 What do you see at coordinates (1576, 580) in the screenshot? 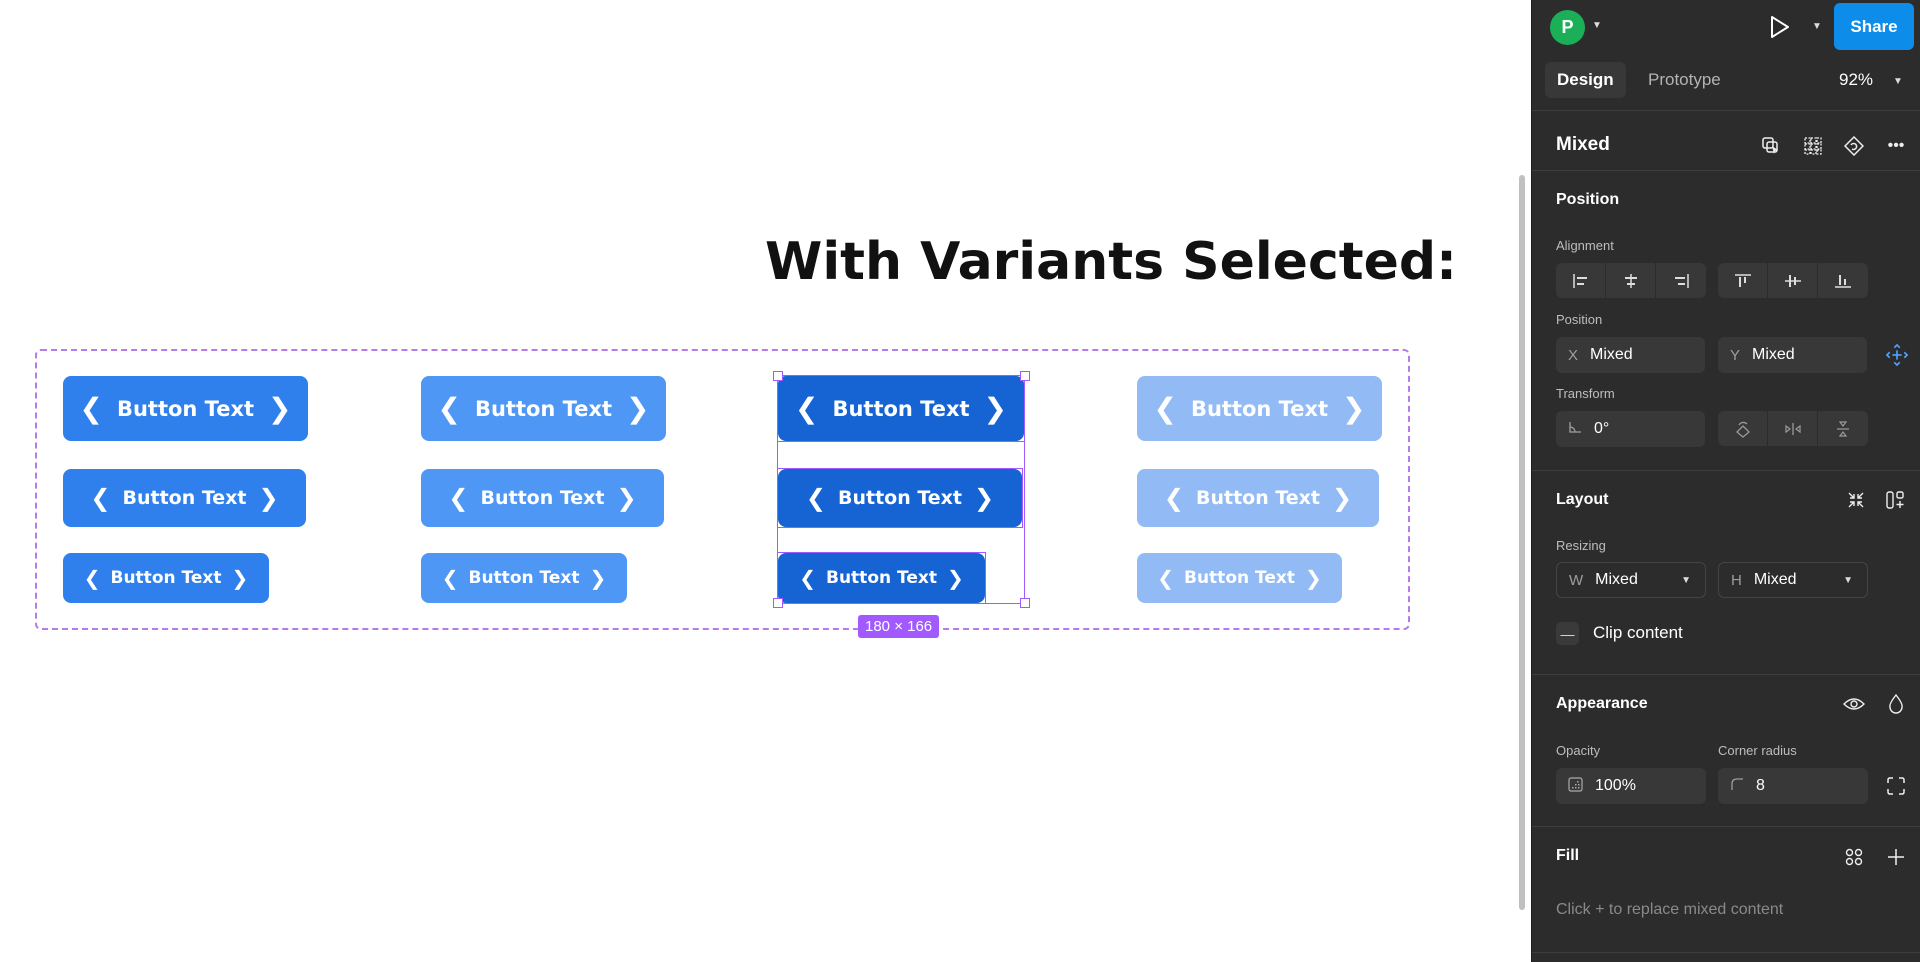
I see `w-prefix: W` at bounding box center [1576, 580].